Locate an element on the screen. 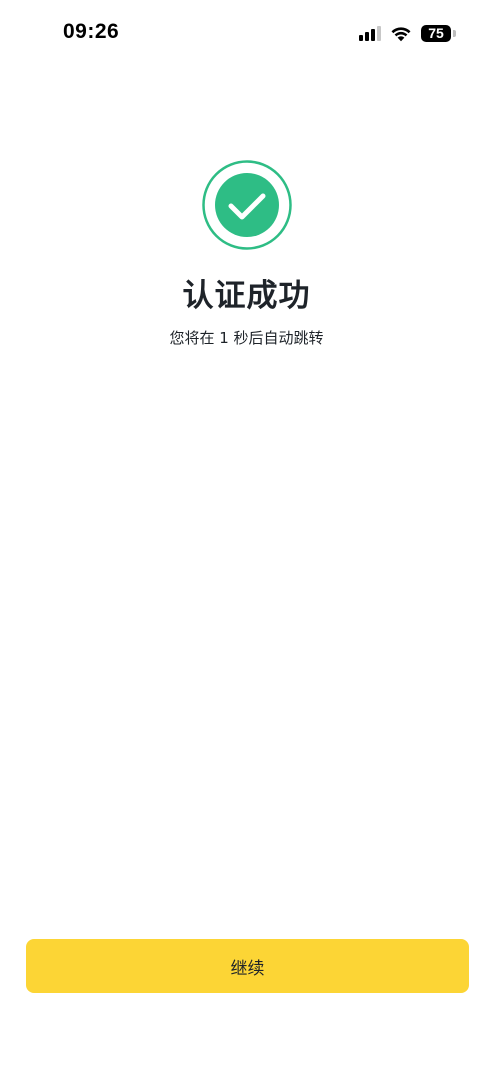 The image size is (493, 1078). check-circle-icon is located at coordinates (247, 205).